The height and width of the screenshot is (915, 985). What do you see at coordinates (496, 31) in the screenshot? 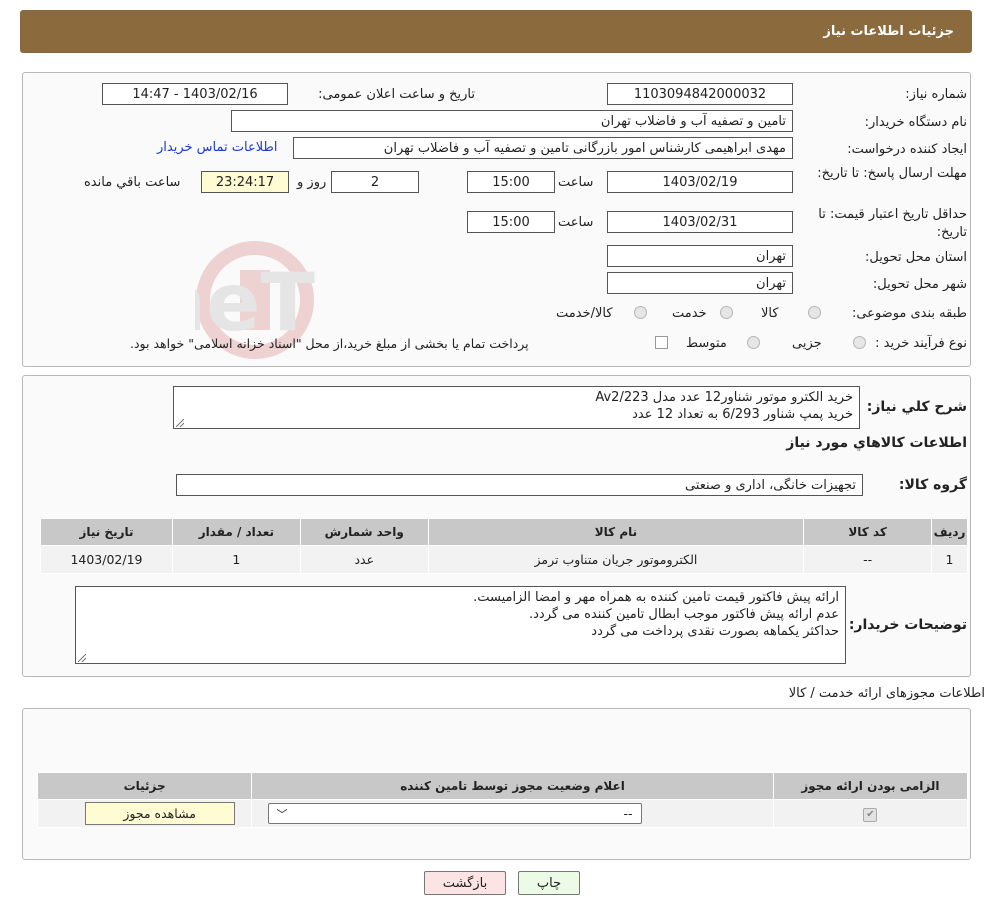
I see `page-header: جزئیات اطلاعات نیاز` at bounding box center [496, 31].